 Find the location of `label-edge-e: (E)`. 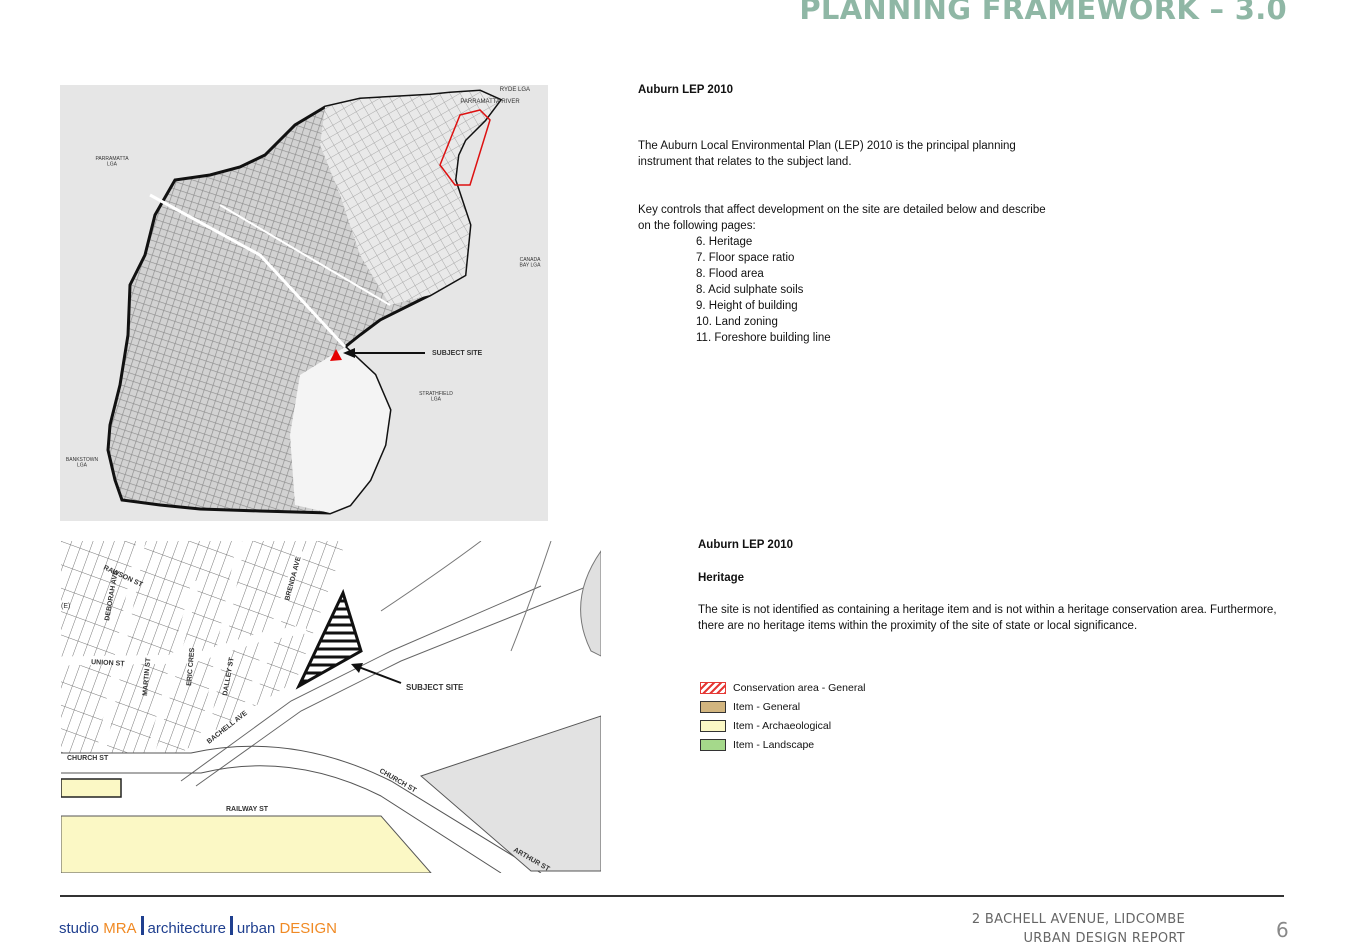

label-edge-e: (E) is located at coordinates (65, 606).